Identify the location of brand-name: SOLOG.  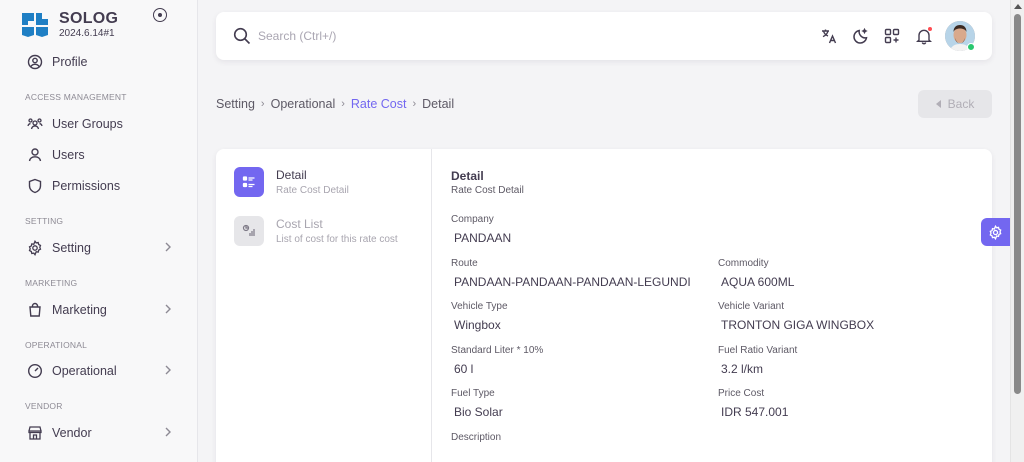
(89, 18).